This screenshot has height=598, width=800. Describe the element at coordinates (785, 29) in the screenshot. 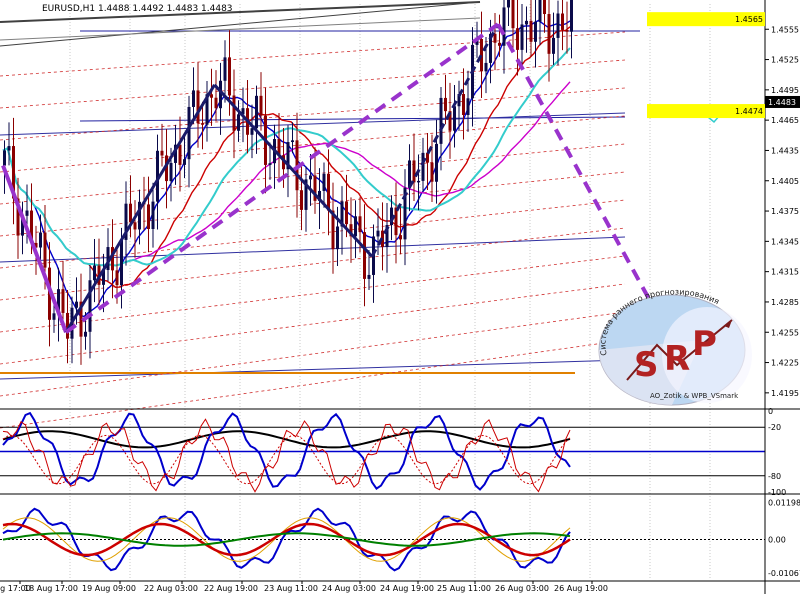

I see `price-tick-label: 1.4555` at that location.